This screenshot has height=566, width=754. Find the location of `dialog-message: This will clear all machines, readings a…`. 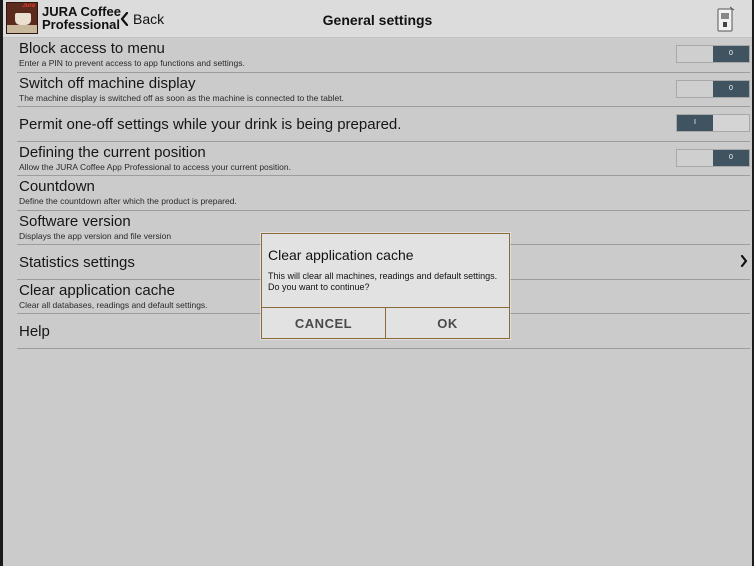

dialog-message: This will clear all machines, readings a… is located at coordinates (383, 281).